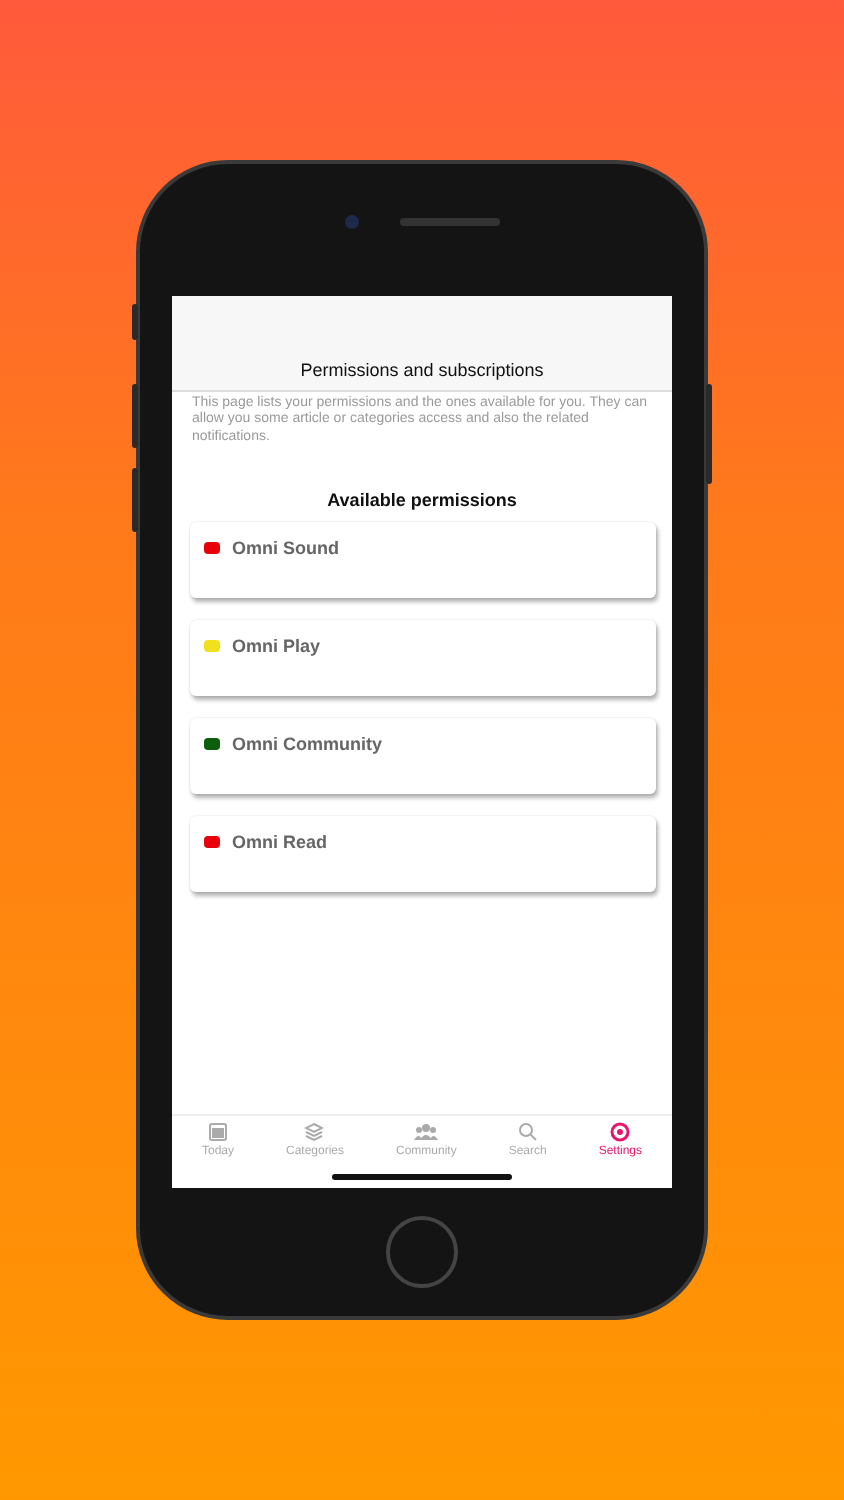  What do you see at coordinates (422, 1252) in the screenshot?
I see `home-button` at bounding box center [422, 1252].